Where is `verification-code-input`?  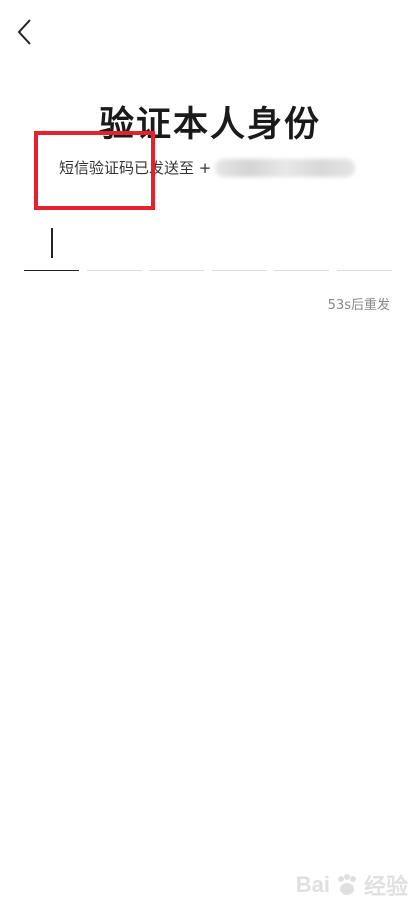 verification-code-input is located at coordinates (208, 247).